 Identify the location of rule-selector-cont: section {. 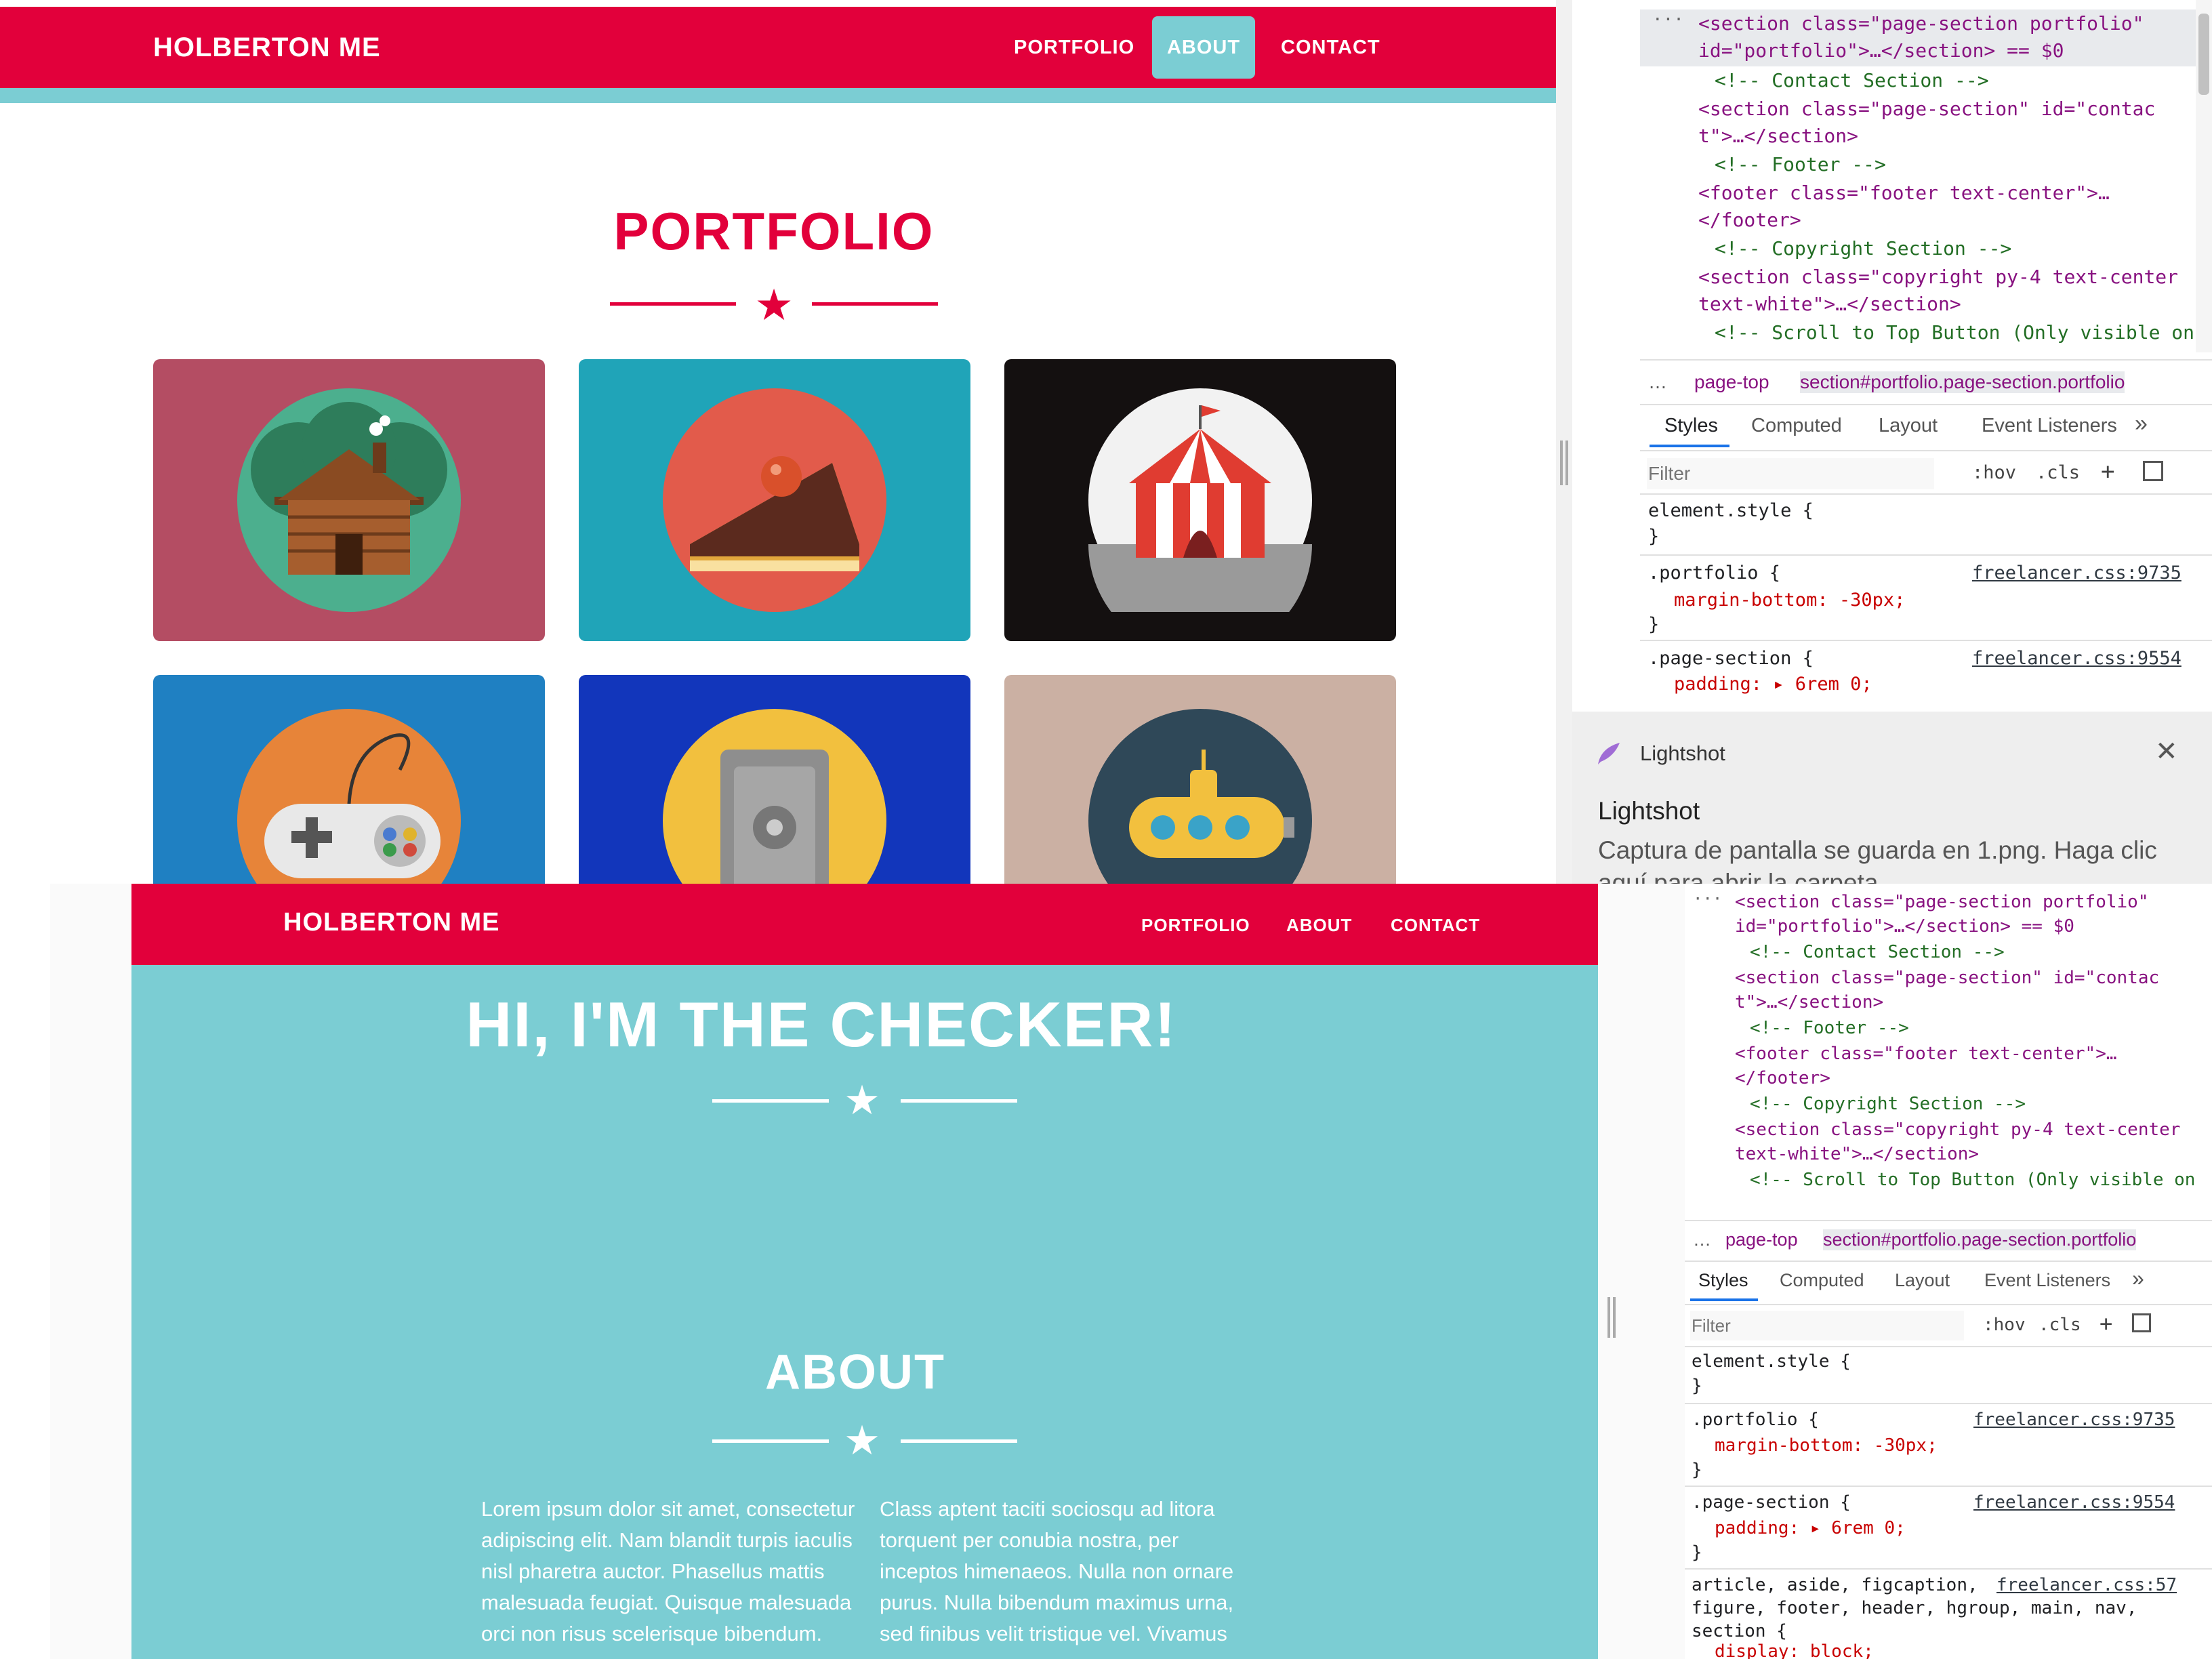
(1739, 1631).